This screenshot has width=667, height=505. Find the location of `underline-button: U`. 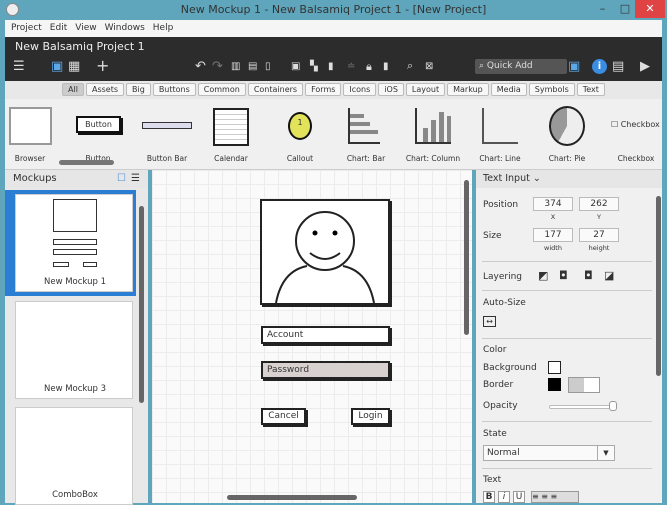

underline-button: U is located at coordinates (519, 497).